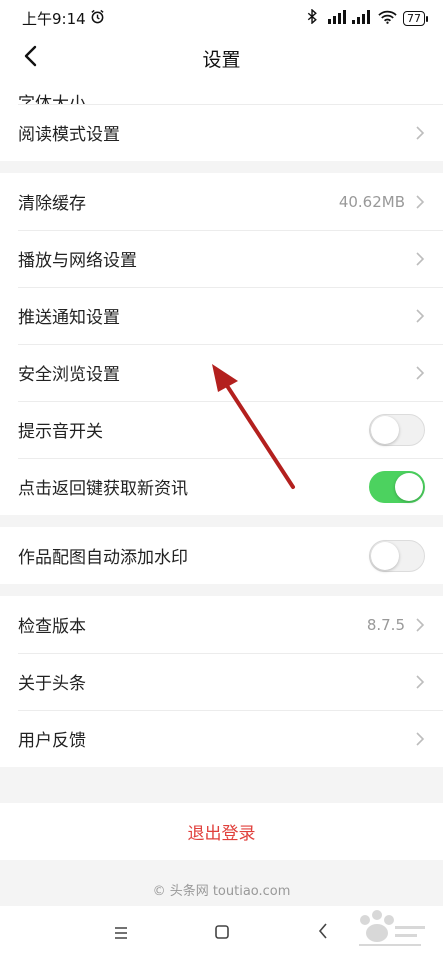 The height and width of the screenshot is (960, 443). What do you see at coordinates (52, 627) in the screenshot?
I see `settings-row-label: 检查版本` at bounding box center [52, 627].